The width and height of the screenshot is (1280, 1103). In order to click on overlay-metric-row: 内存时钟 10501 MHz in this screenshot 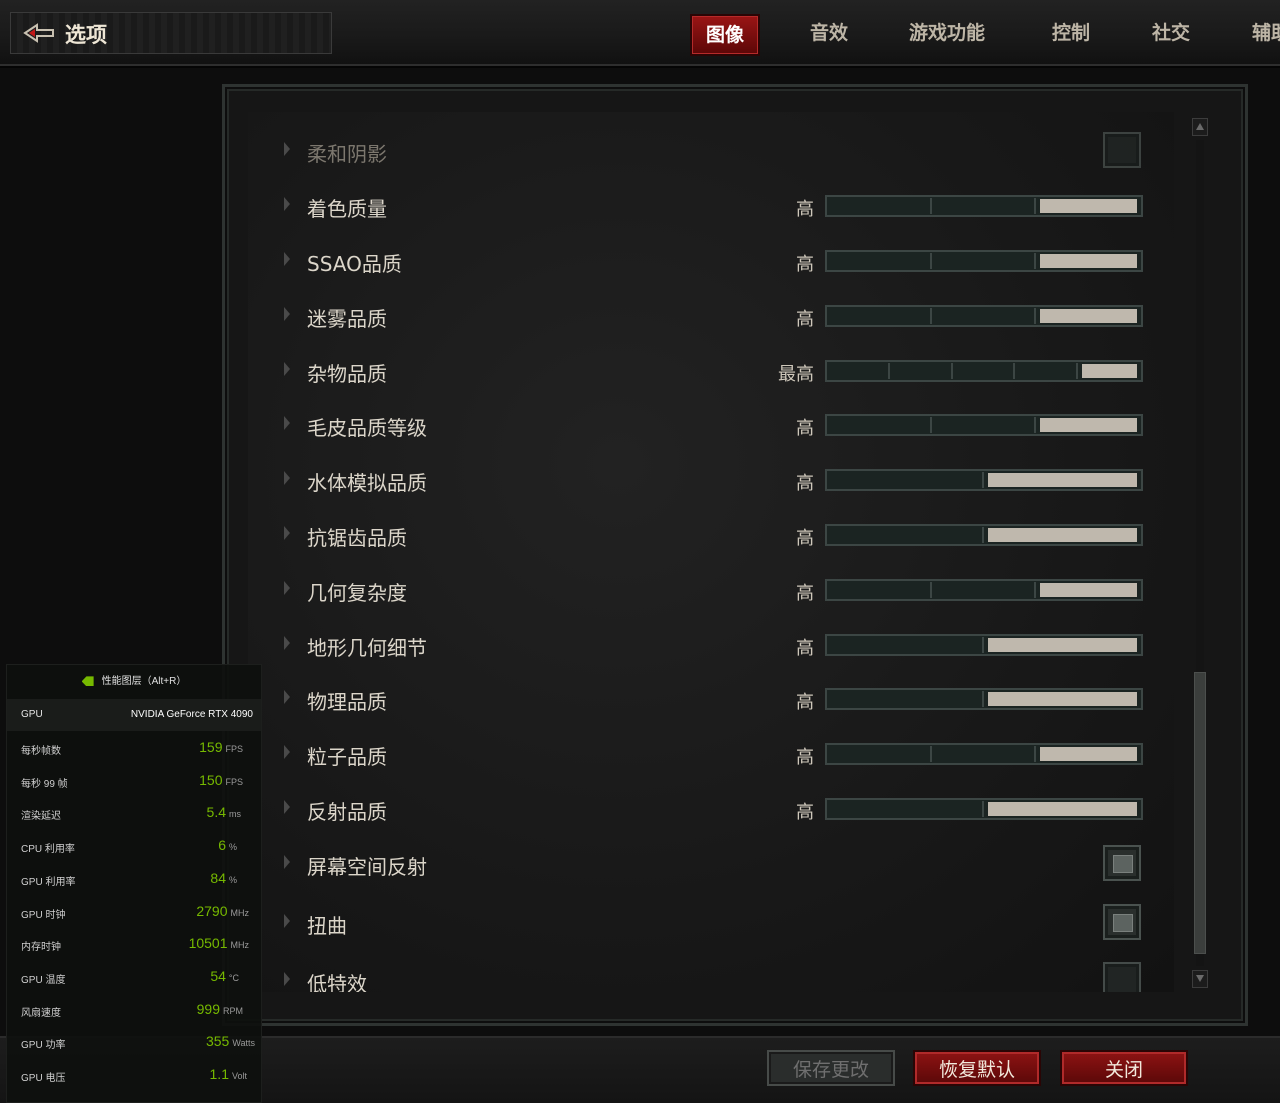, I will do `click(134, 945)`.